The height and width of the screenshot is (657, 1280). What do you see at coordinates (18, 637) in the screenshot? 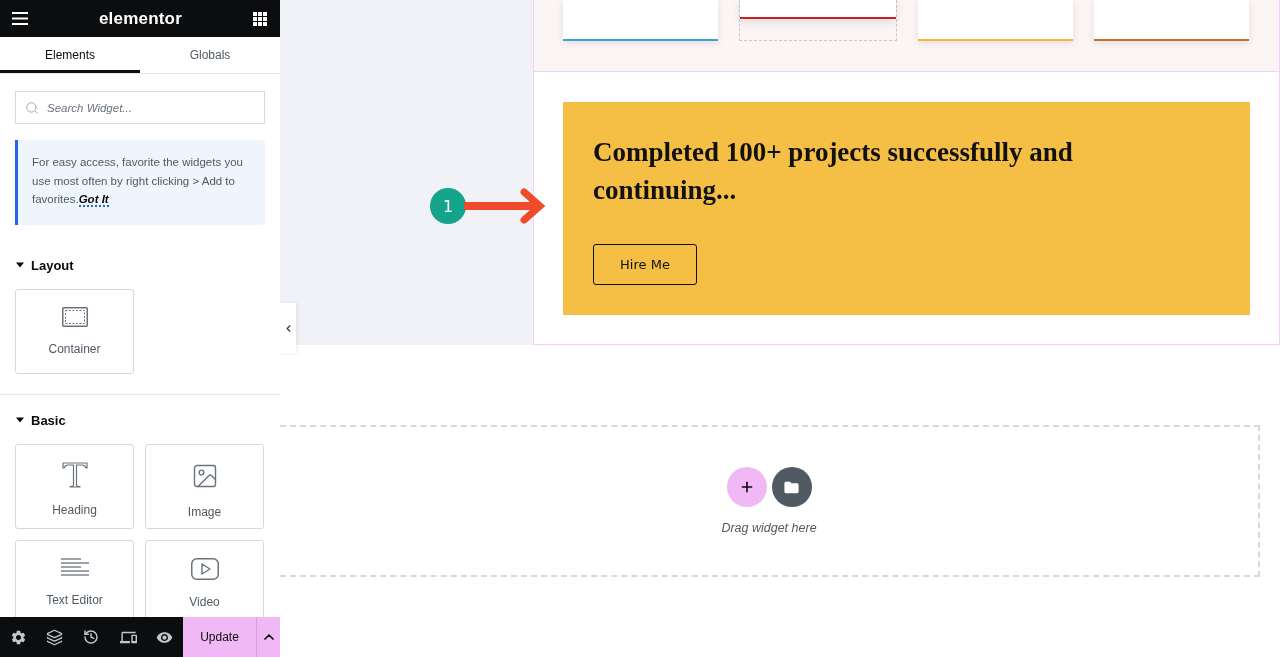
I see `settings-icon` at bounding box center [18, 637].